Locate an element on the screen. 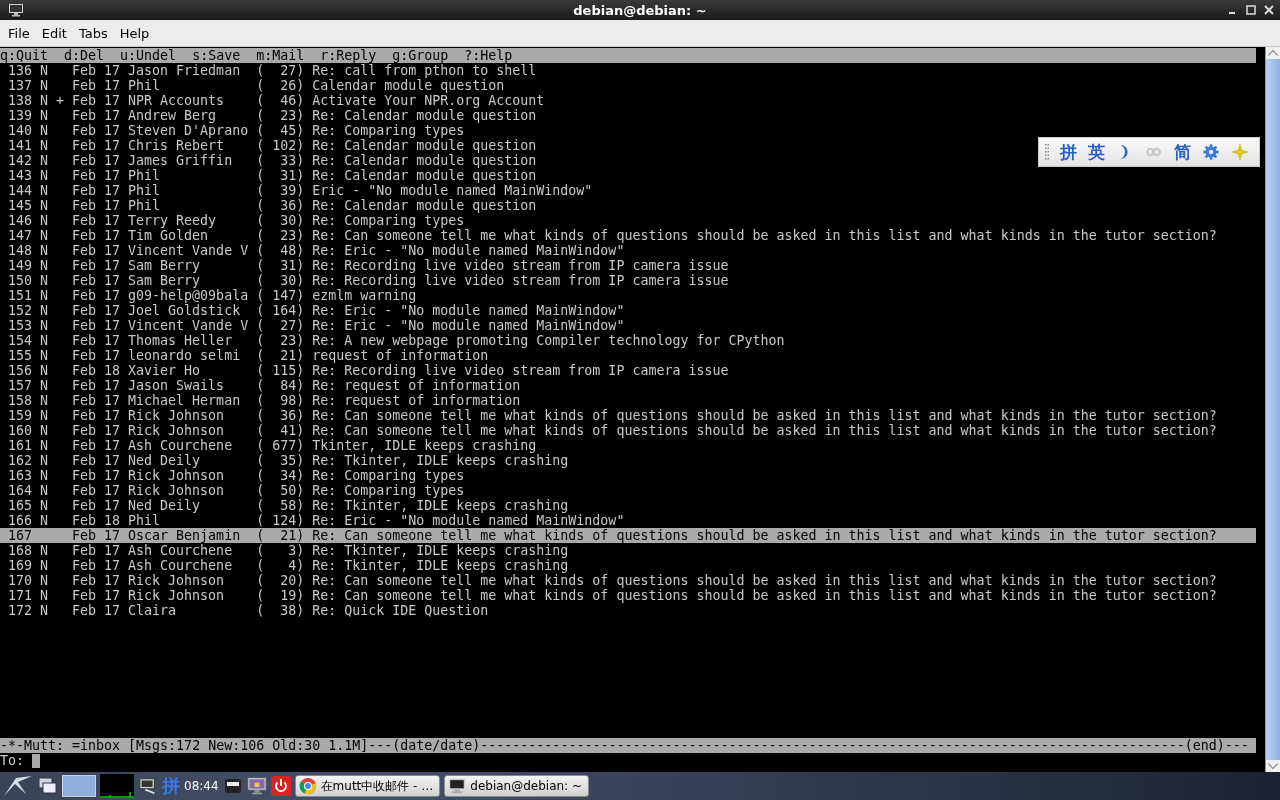  window-title: debian@debian: ~ is located at coordinates (640, 10).